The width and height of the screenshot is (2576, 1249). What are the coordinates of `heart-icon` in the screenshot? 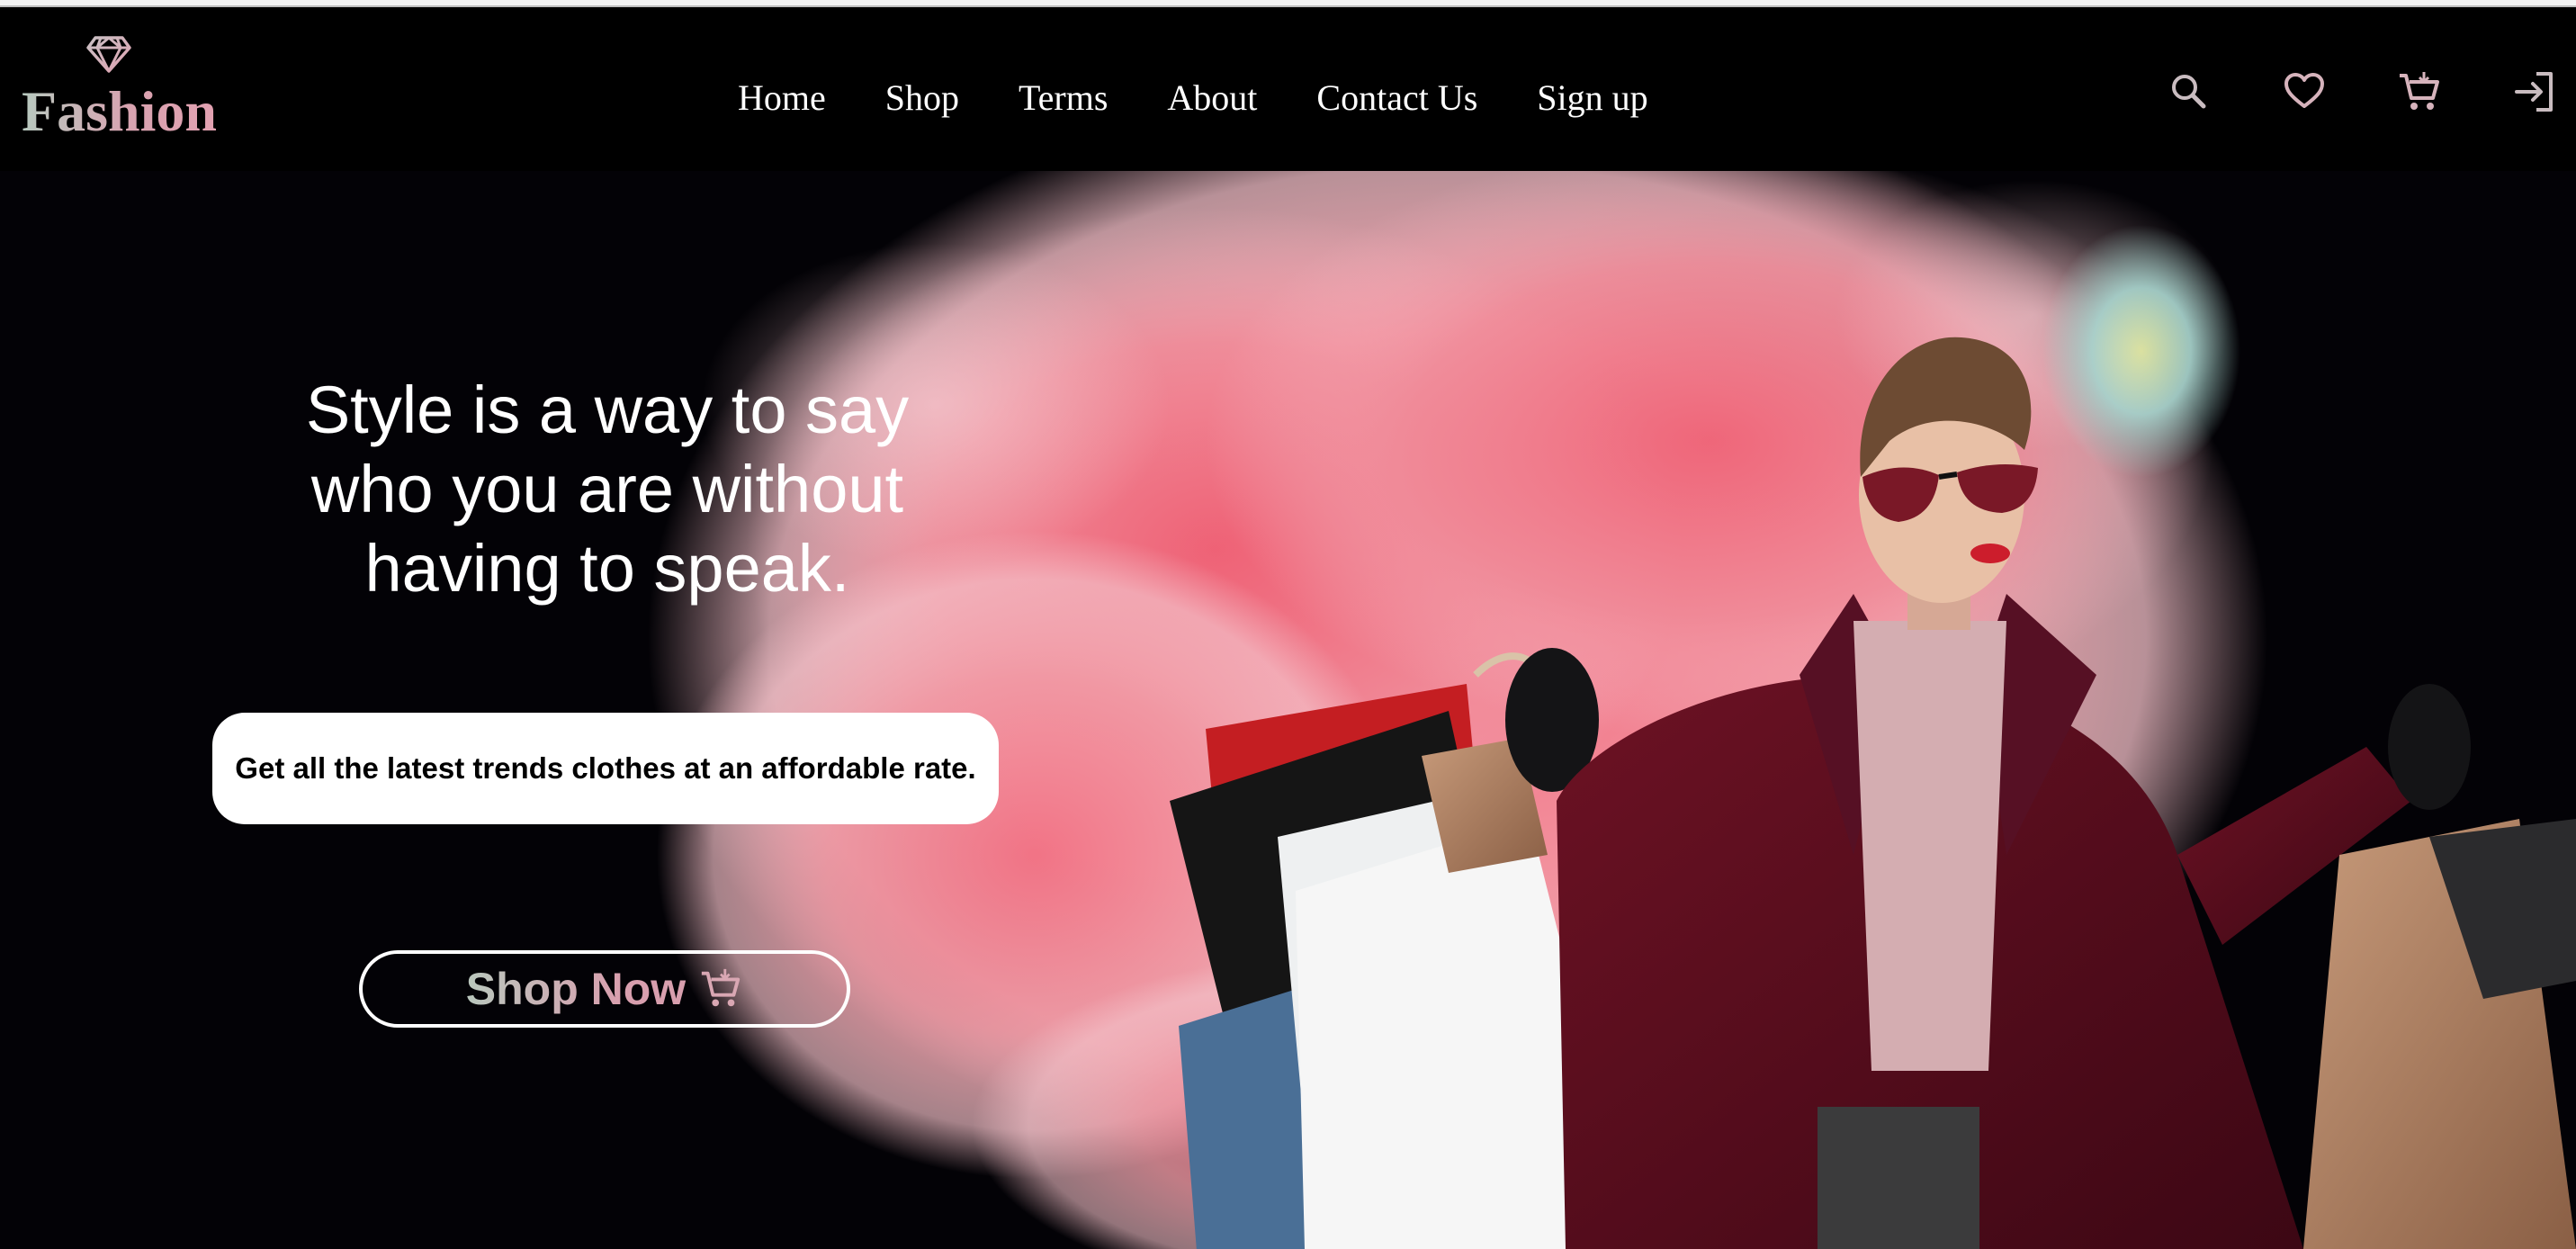 It's located at (2305, 91).